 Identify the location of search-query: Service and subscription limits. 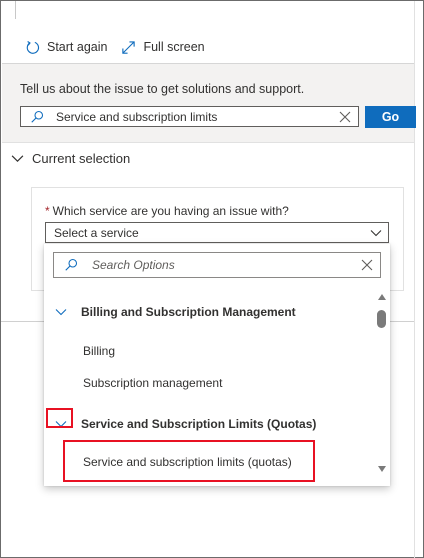
(137, 116).